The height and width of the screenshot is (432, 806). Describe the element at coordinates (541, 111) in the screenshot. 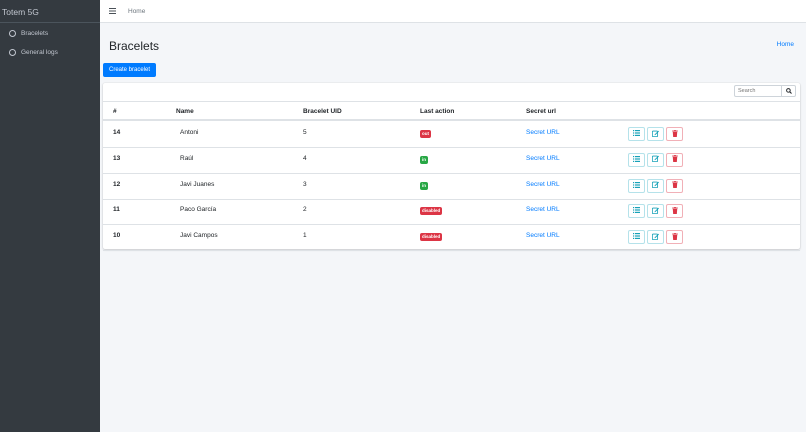

I see `column-header-secret-url: Secret url` at that location.